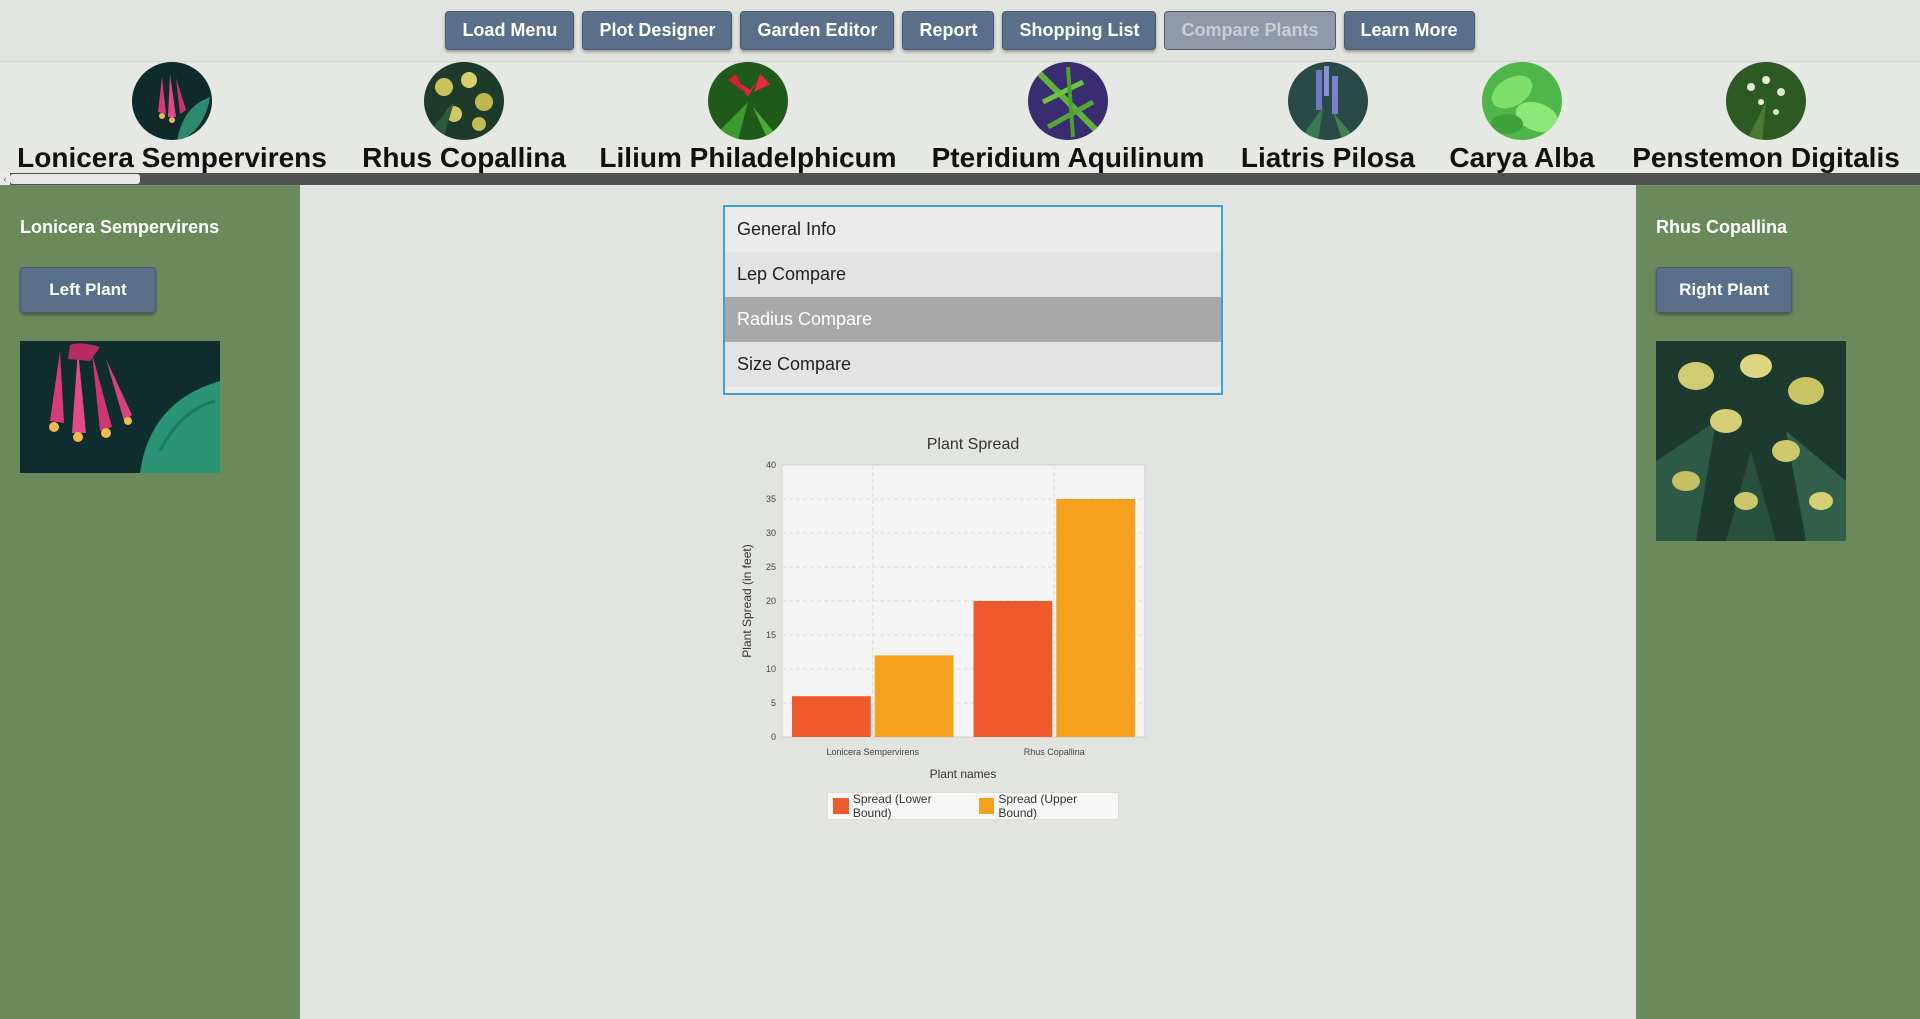 The image size is (1920, 1019). Describe the element at coordinates (510, 30) in the screenshot. I see `load-menu-button: Load Menu` at that location.